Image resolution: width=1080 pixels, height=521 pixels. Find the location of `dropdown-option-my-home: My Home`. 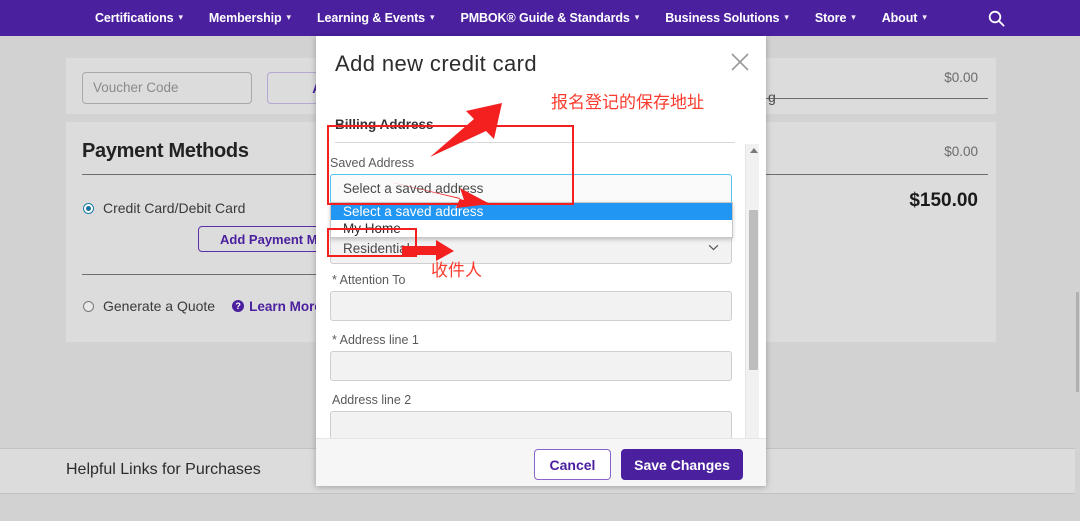

dropdown-option-my-home: My Home is located at coordinates (531, 228).